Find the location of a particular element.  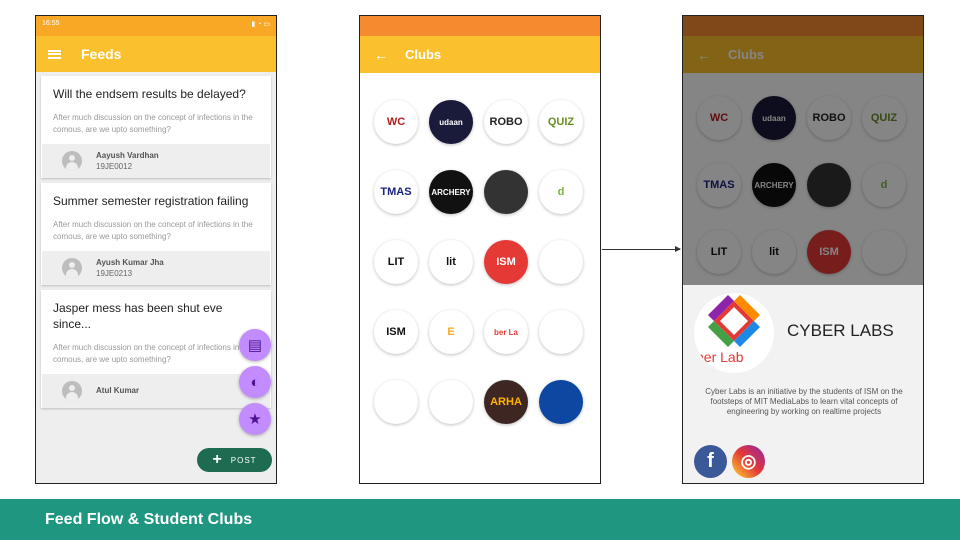

feeds-title: Feeds is located at coordinates (101, 54).